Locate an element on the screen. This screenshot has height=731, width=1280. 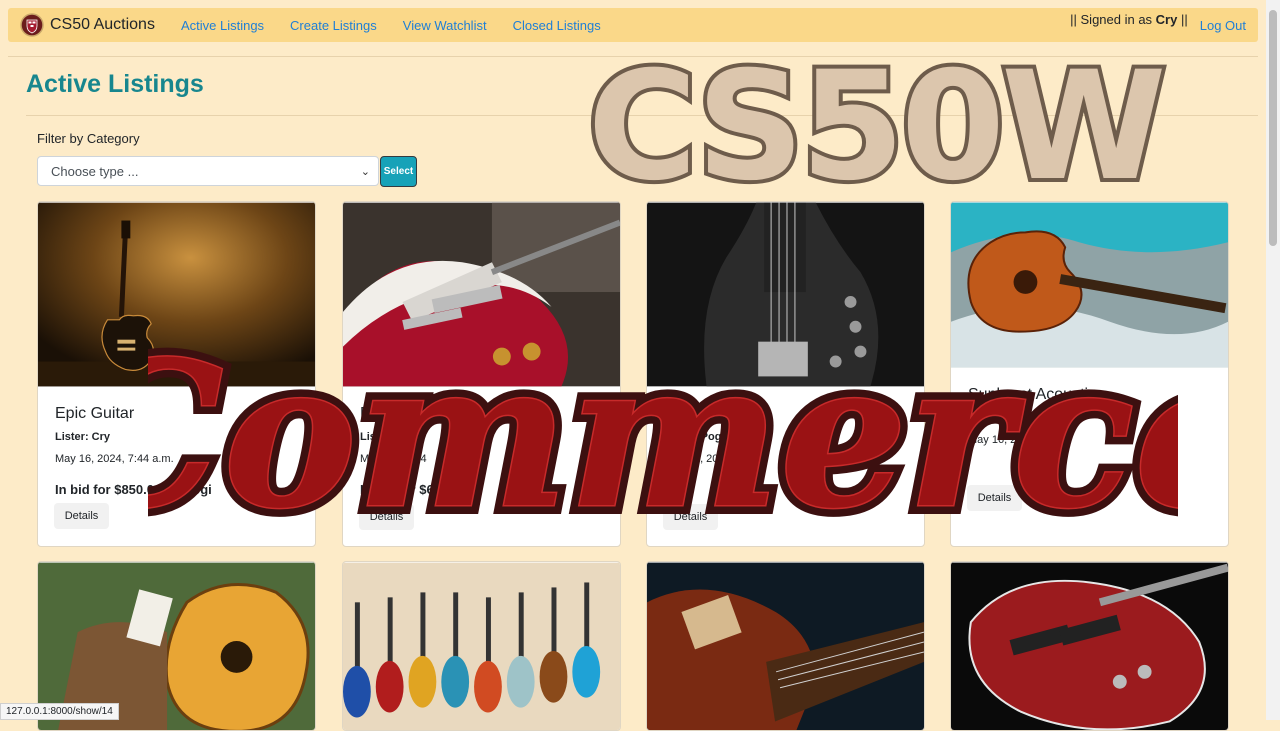
select-button: Select is located at coordinates (398, 171).